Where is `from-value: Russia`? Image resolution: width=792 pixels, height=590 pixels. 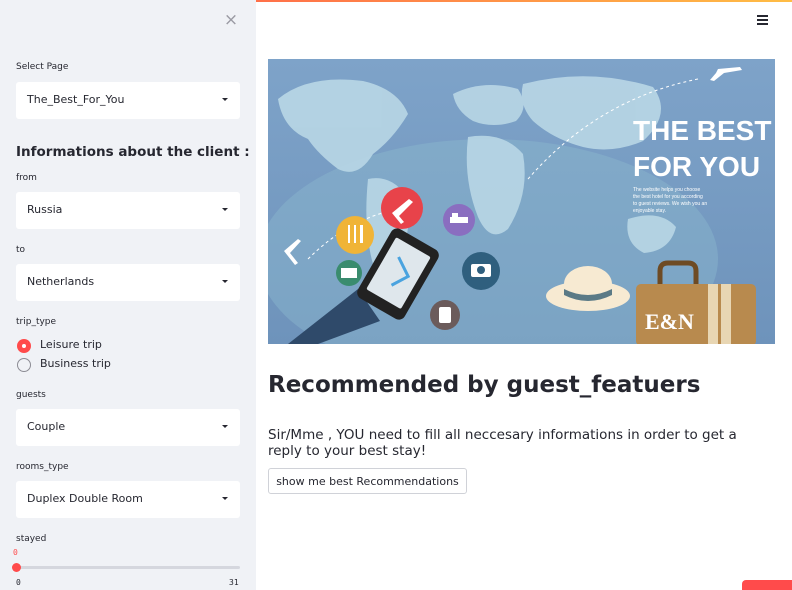
from-value: Russia is located at coordinates (45, 209).